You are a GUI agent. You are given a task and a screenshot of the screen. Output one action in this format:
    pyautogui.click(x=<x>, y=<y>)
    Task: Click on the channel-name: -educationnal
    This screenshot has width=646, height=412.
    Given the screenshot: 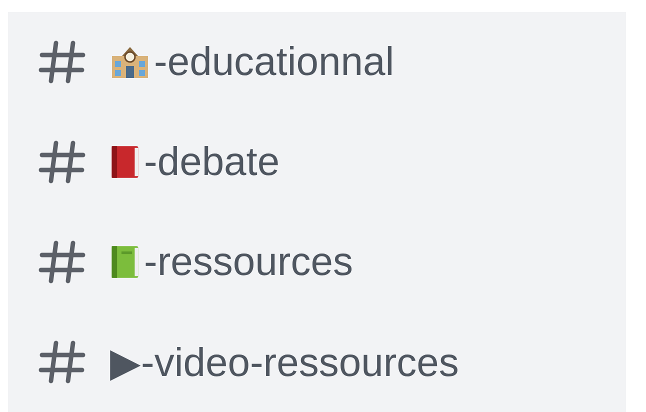 What is the action you would take?
    pyautogui.click(x=252, y=62)
    